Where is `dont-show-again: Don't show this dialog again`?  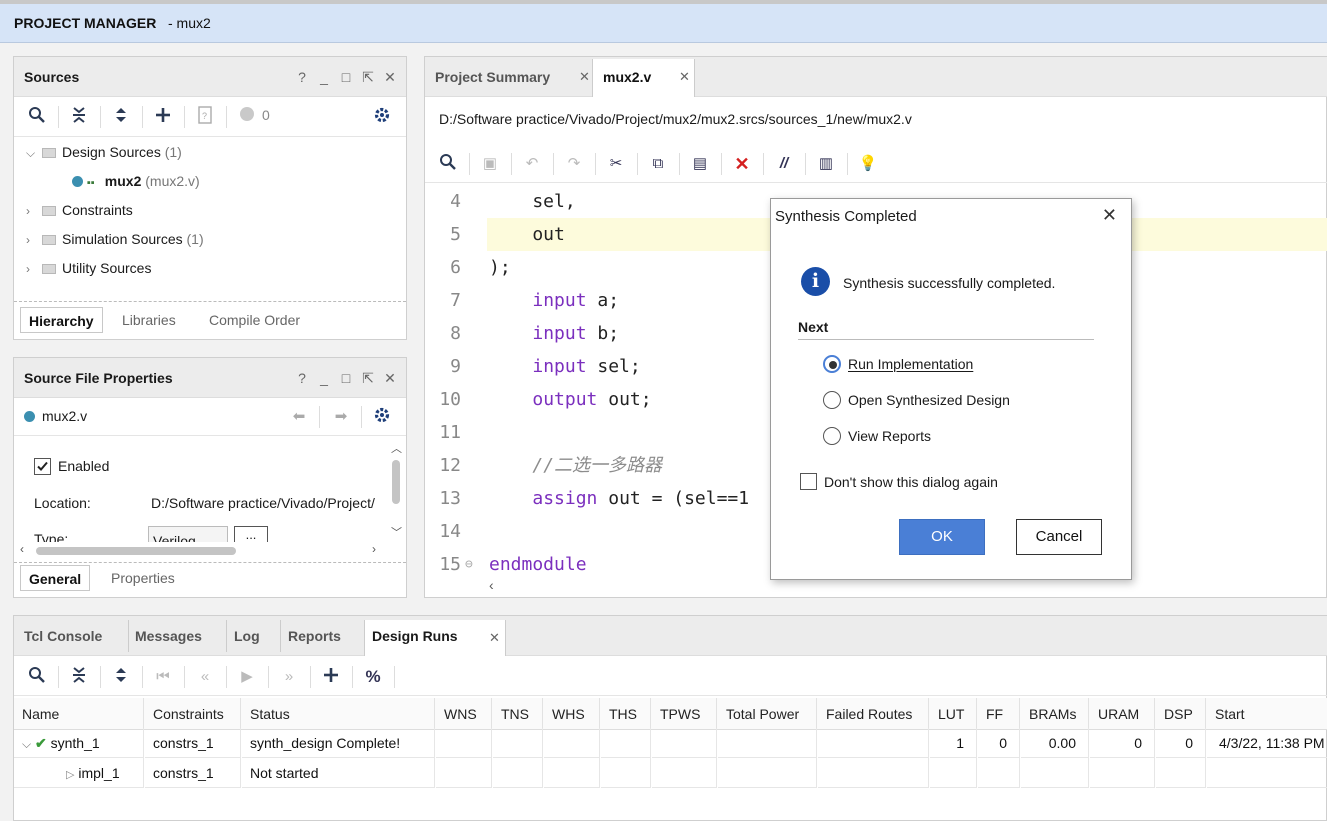
dont-show-again: Don't show this dialog again is located at coordinates (930, 483).